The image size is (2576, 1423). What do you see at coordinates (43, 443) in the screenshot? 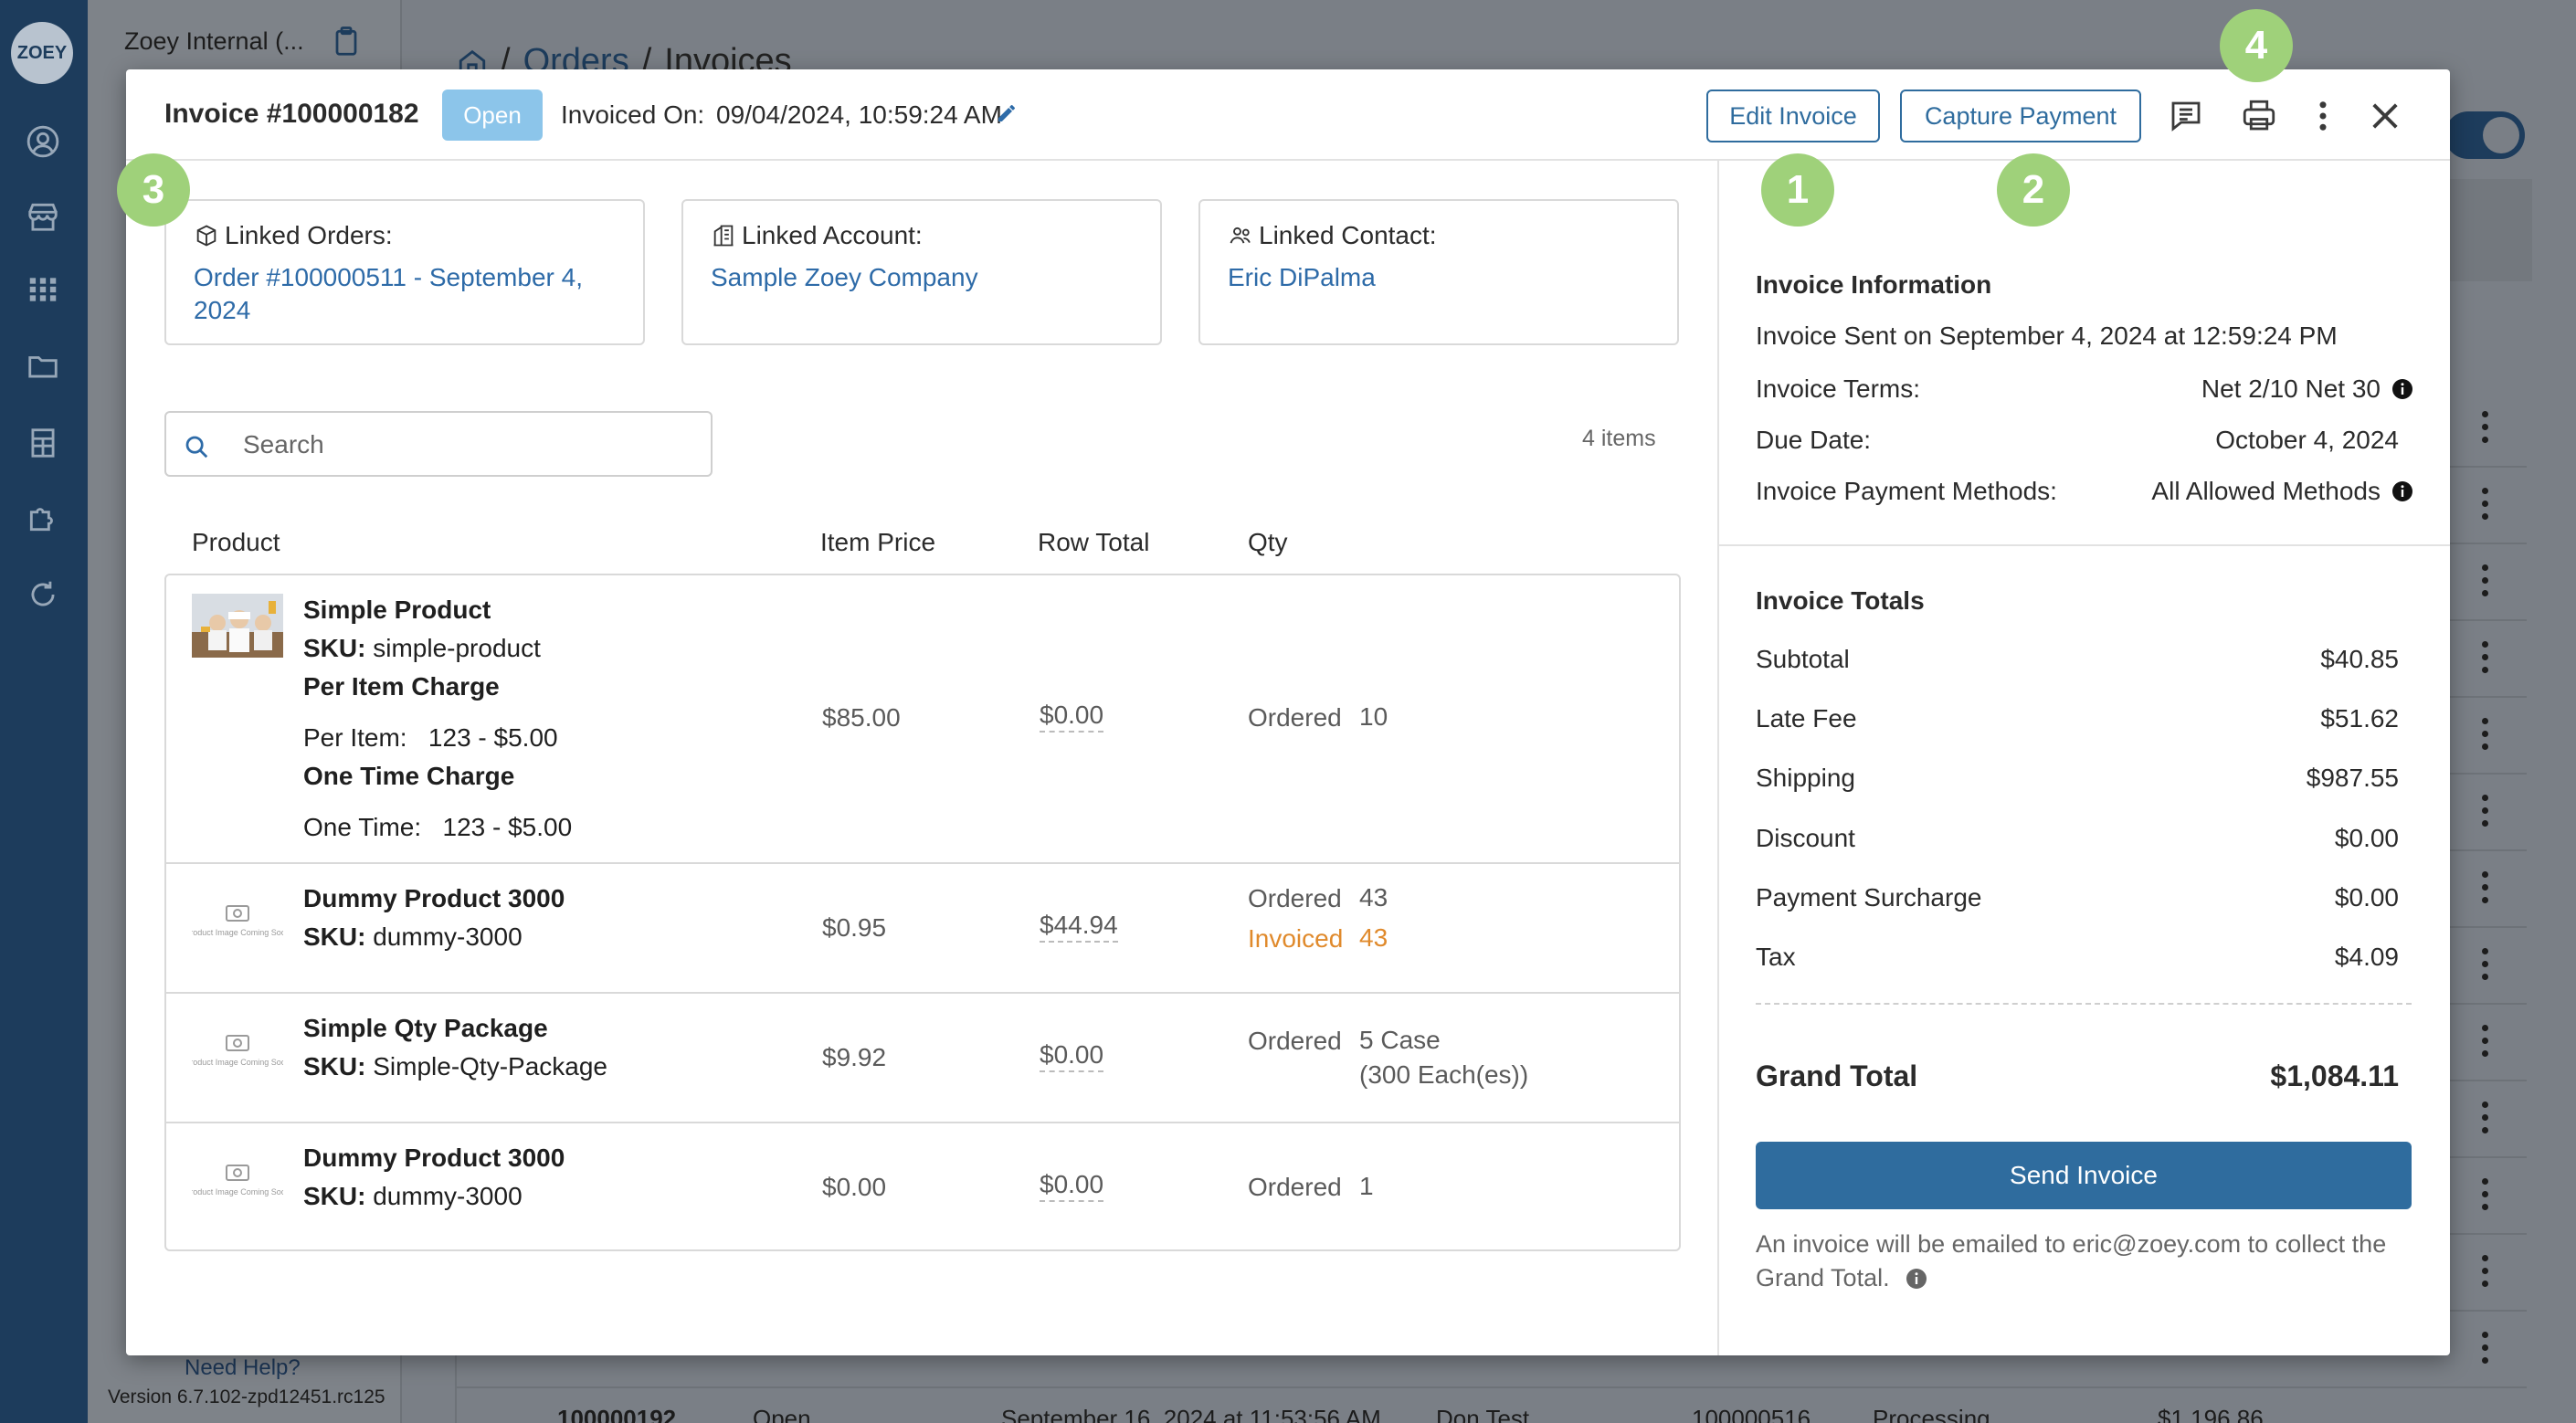
I see `spreadsheet-icon` at bounding box center [43, 443].